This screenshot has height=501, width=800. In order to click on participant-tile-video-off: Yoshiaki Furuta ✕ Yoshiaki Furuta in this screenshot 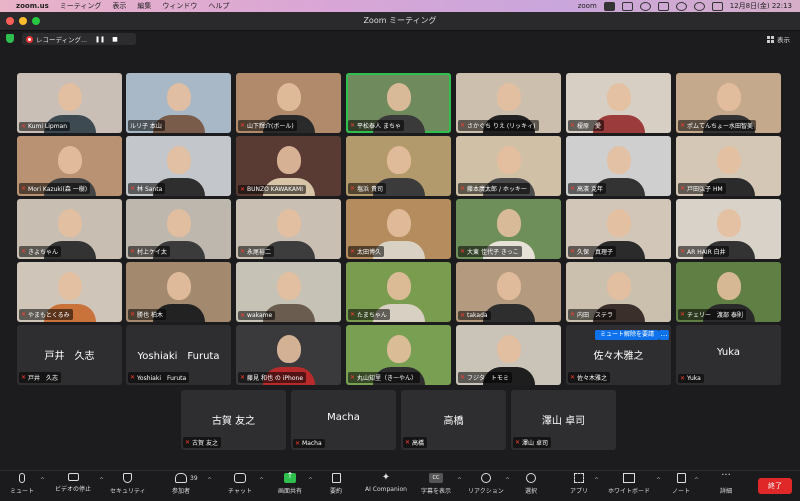, I will do `click(178, 355)`.